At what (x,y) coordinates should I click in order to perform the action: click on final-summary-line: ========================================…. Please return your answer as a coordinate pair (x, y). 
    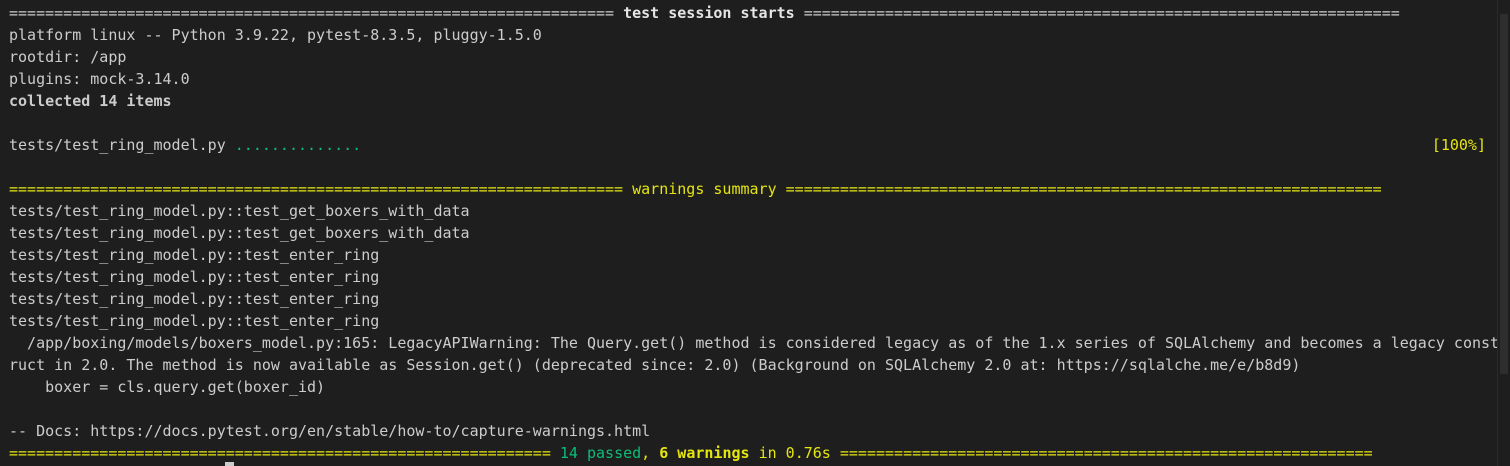
    Looking at the image, I should click on (691, 453).